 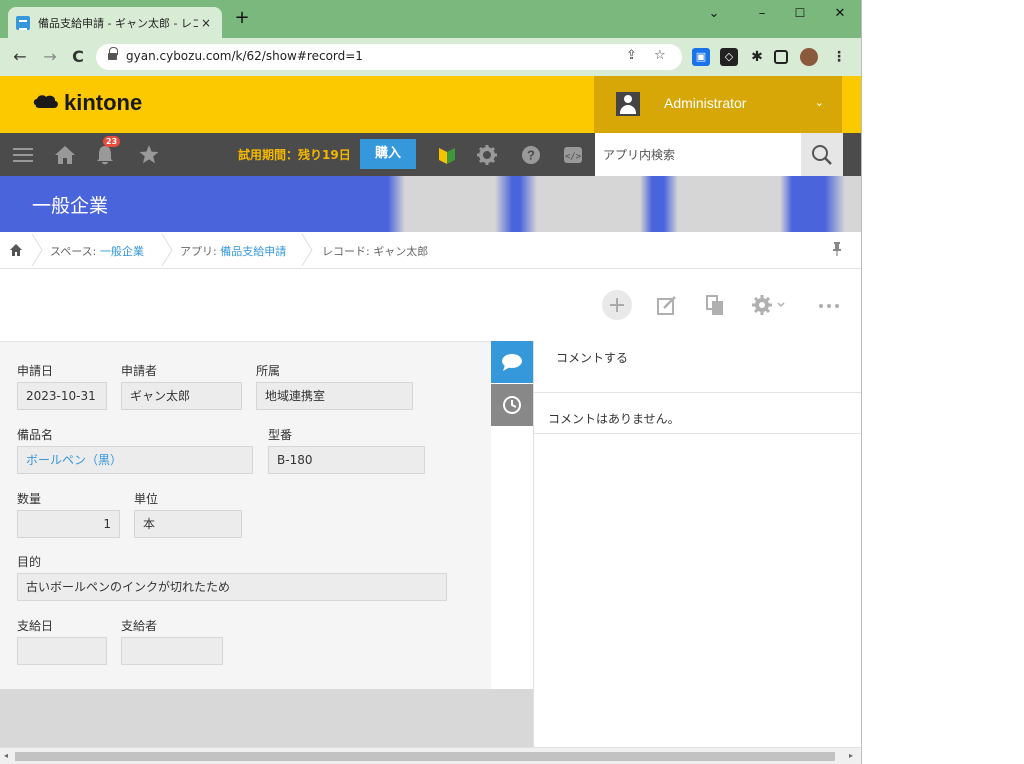 I want to click on breadcrumb-home-icon, so click(x=16, y=250).